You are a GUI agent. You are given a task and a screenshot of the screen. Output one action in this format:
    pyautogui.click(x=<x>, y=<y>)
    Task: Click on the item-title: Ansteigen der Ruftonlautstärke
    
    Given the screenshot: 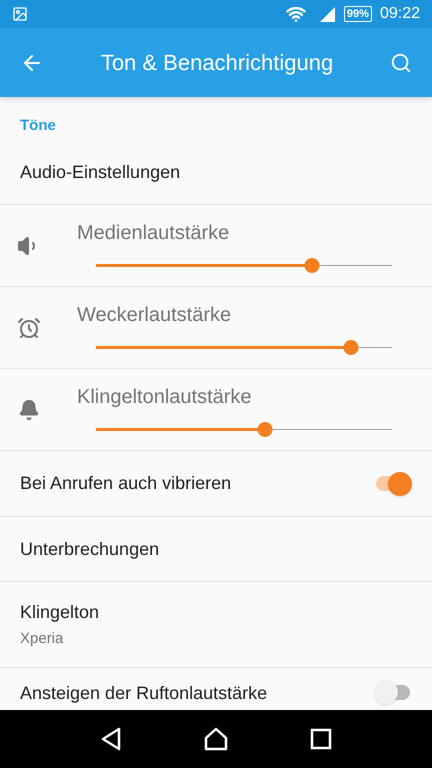 What is the action you would take?
    pyautogui.click(x=144, y=693)
    